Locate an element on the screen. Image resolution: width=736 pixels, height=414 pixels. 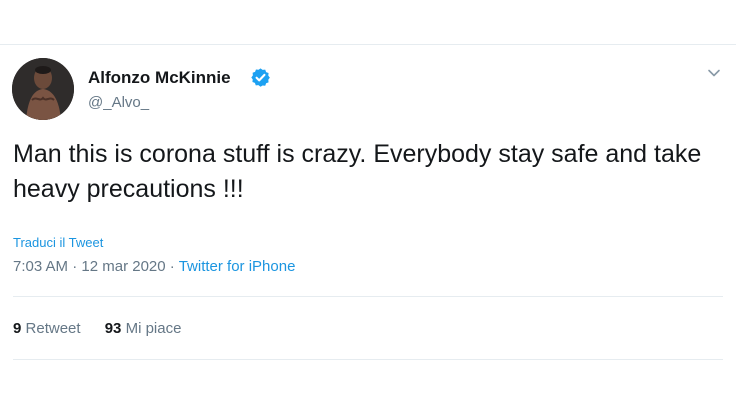
like-stat: 93 Mi piace is located at coordinates (143, 328).